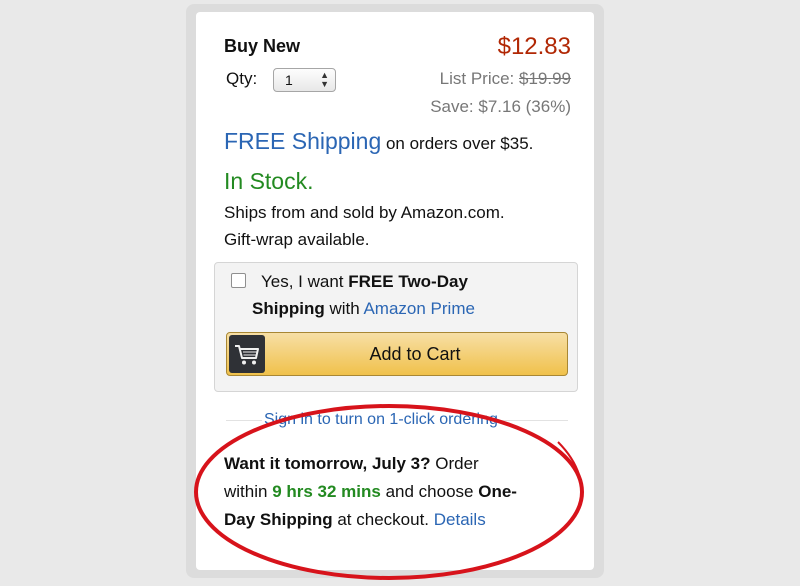 The width and height of the screenshot is (800, 586). Describe the element at coordinates (304, 80) in the screenshot. I see `qty-select: 1 ▲ ▼` at that location.